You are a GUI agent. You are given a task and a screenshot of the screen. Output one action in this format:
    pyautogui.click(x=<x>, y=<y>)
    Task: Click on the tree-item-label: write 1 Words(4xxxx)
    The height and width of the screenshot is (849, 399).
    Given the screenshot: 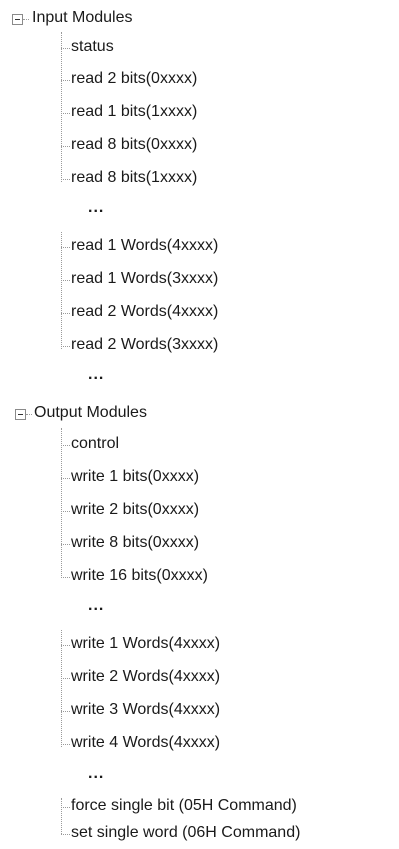 What is the action you would take?
    pyautogui.click(x=146, y=643)
    